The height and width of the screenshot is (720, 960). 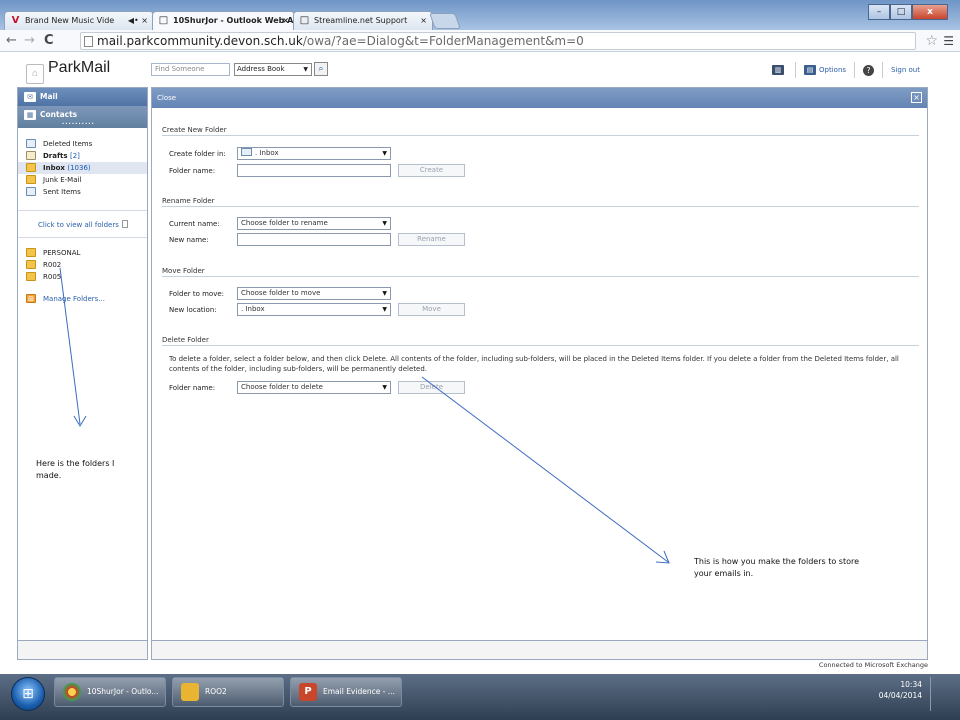 What do you see at coordinates (49, 96) in the screenshot?
I see `nav-mail-label: Mail` at bounding box center [49, 96].